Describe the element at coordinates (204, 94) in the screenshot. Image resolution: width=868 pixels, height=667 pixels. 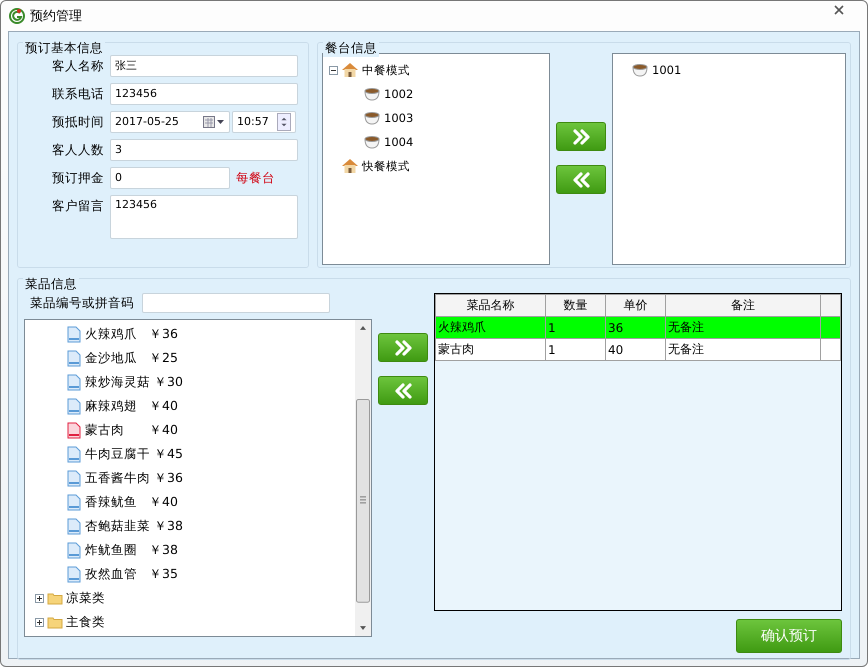
I see `text-field: 123456` at that location.